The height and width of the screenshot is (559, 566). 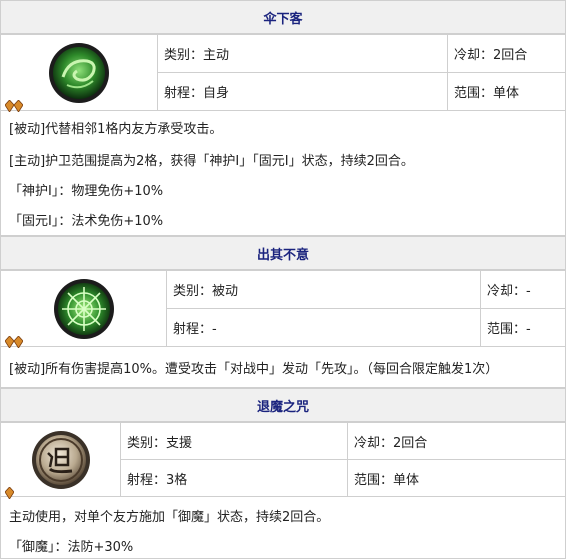 I want to click on swirl-green-skill-icon, so click(x=79, y=72).